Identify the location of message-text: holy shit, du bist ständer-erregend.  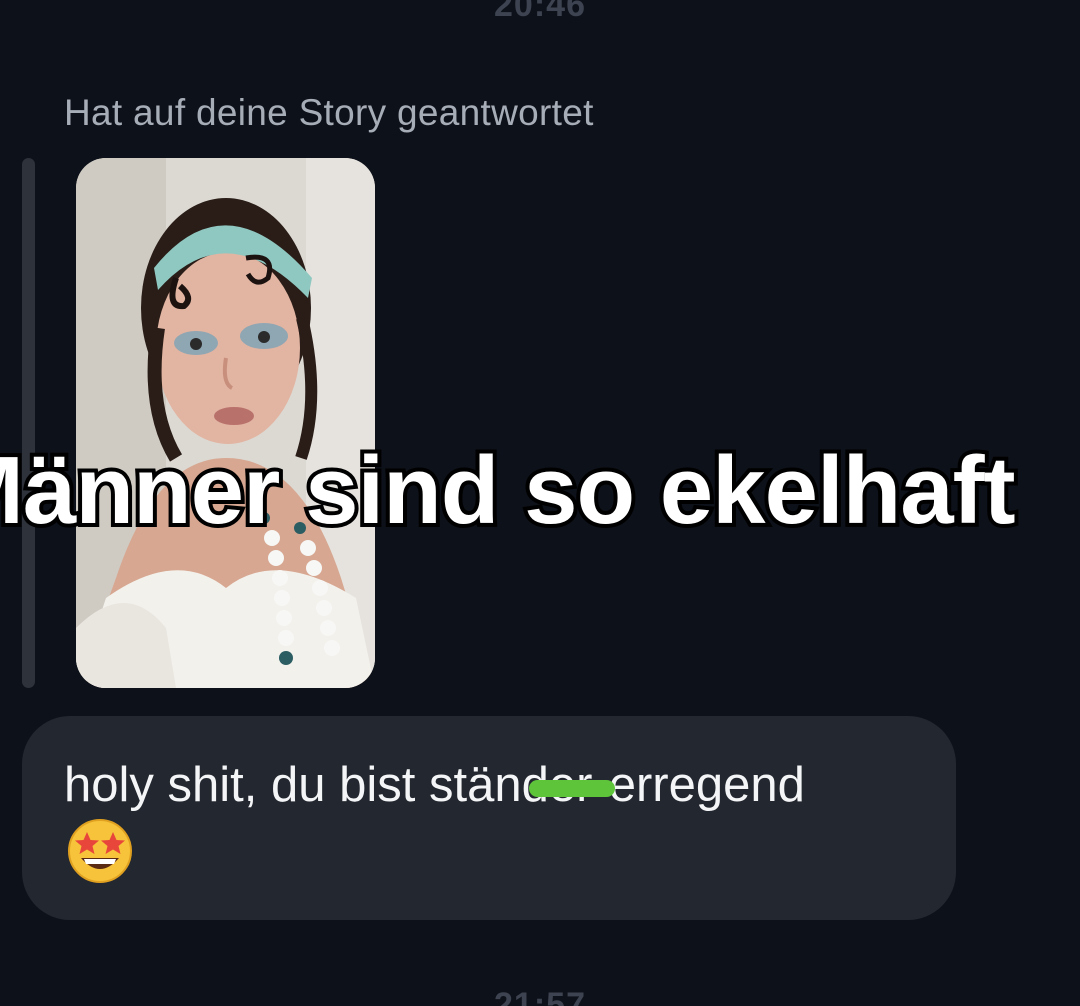
(434, 785).